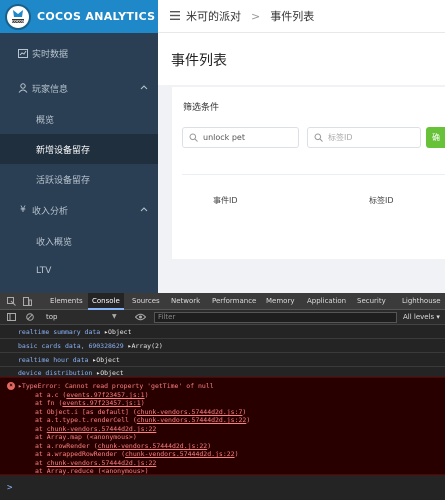 Image resolution: width=445 pixels, height=500 pixels. Describe the element at coordinates (213, 16) in the screenshot. I see `breadcrumb-app: 米可的派对` at that location.